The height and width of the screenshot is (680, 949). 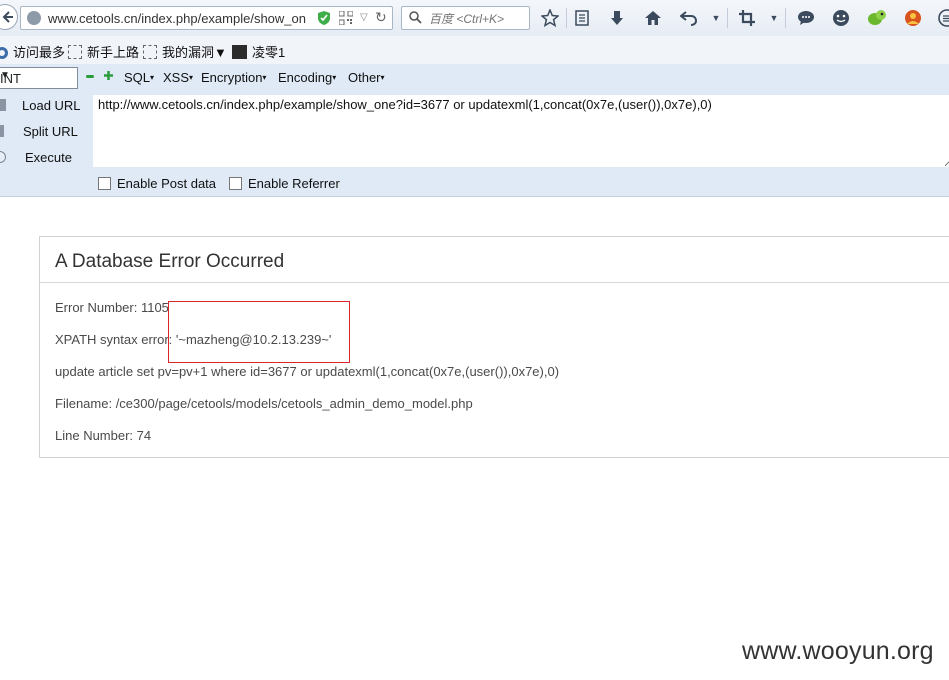 I want to click on menu-sql: SQL▾, so click(x=139, y=77).